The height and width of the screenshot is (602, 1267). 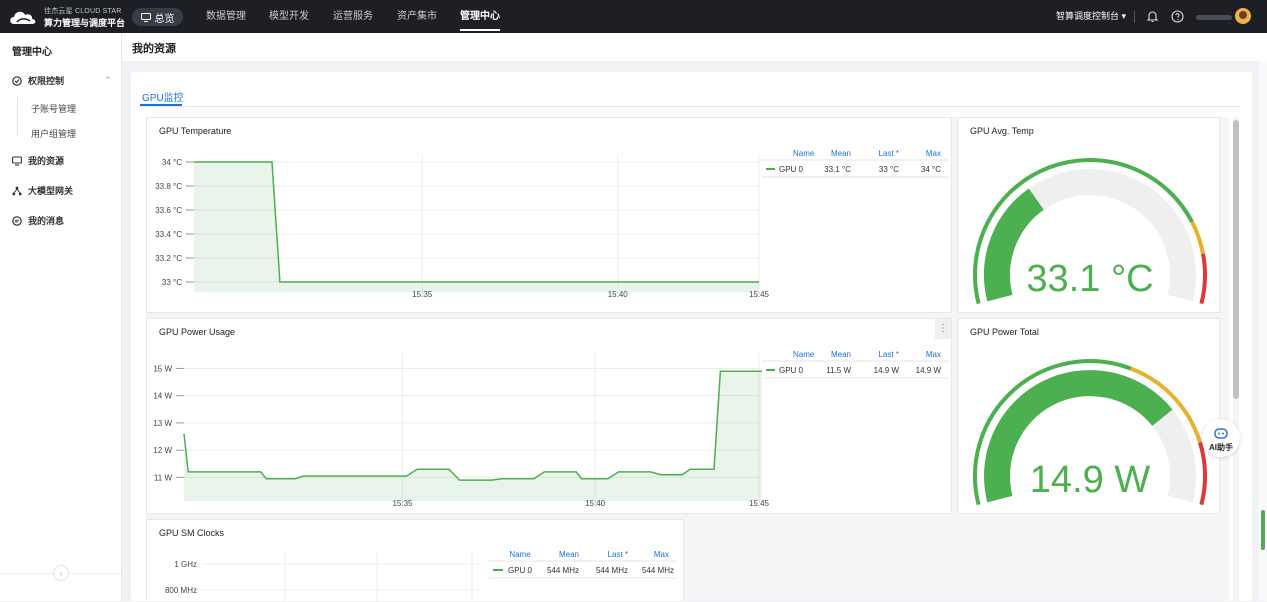 What do you see at coordinates (1090, 480) in the screenshot?
I see `gauge-value: 14.9 W` at bounding box center [1090, 480].